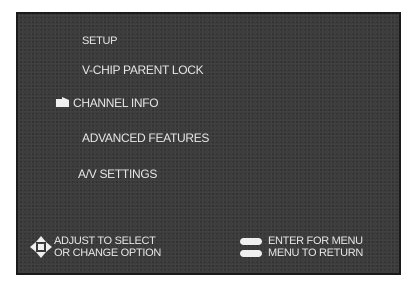  What do you see at coordinates (251, 241) in the screenshot?
I see `enter-button-icon` at bounding box center [251, 241].